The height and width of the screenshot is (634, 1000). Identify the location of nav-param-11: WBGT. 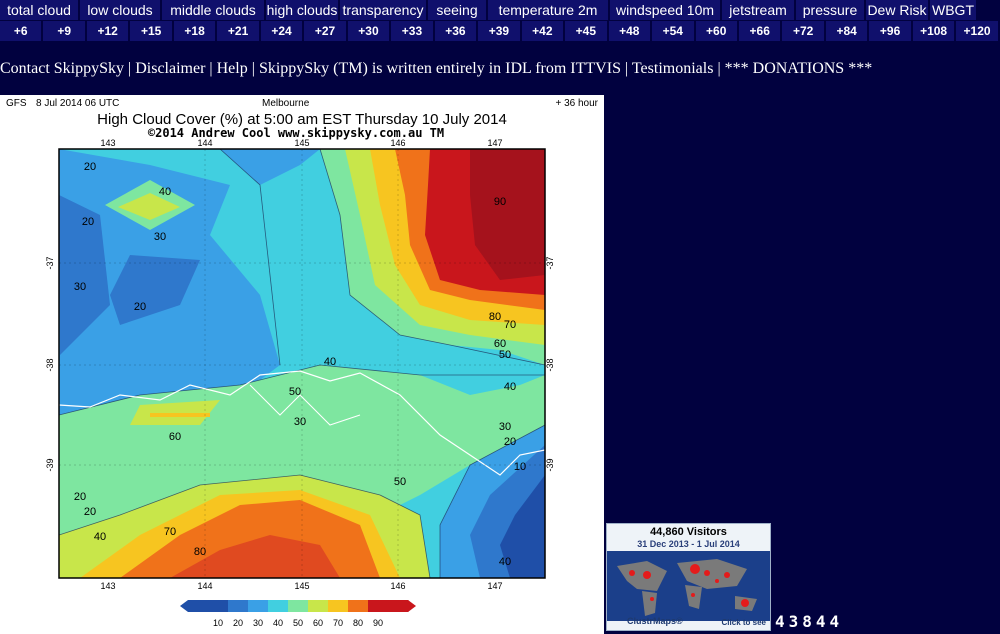
(953, 10).